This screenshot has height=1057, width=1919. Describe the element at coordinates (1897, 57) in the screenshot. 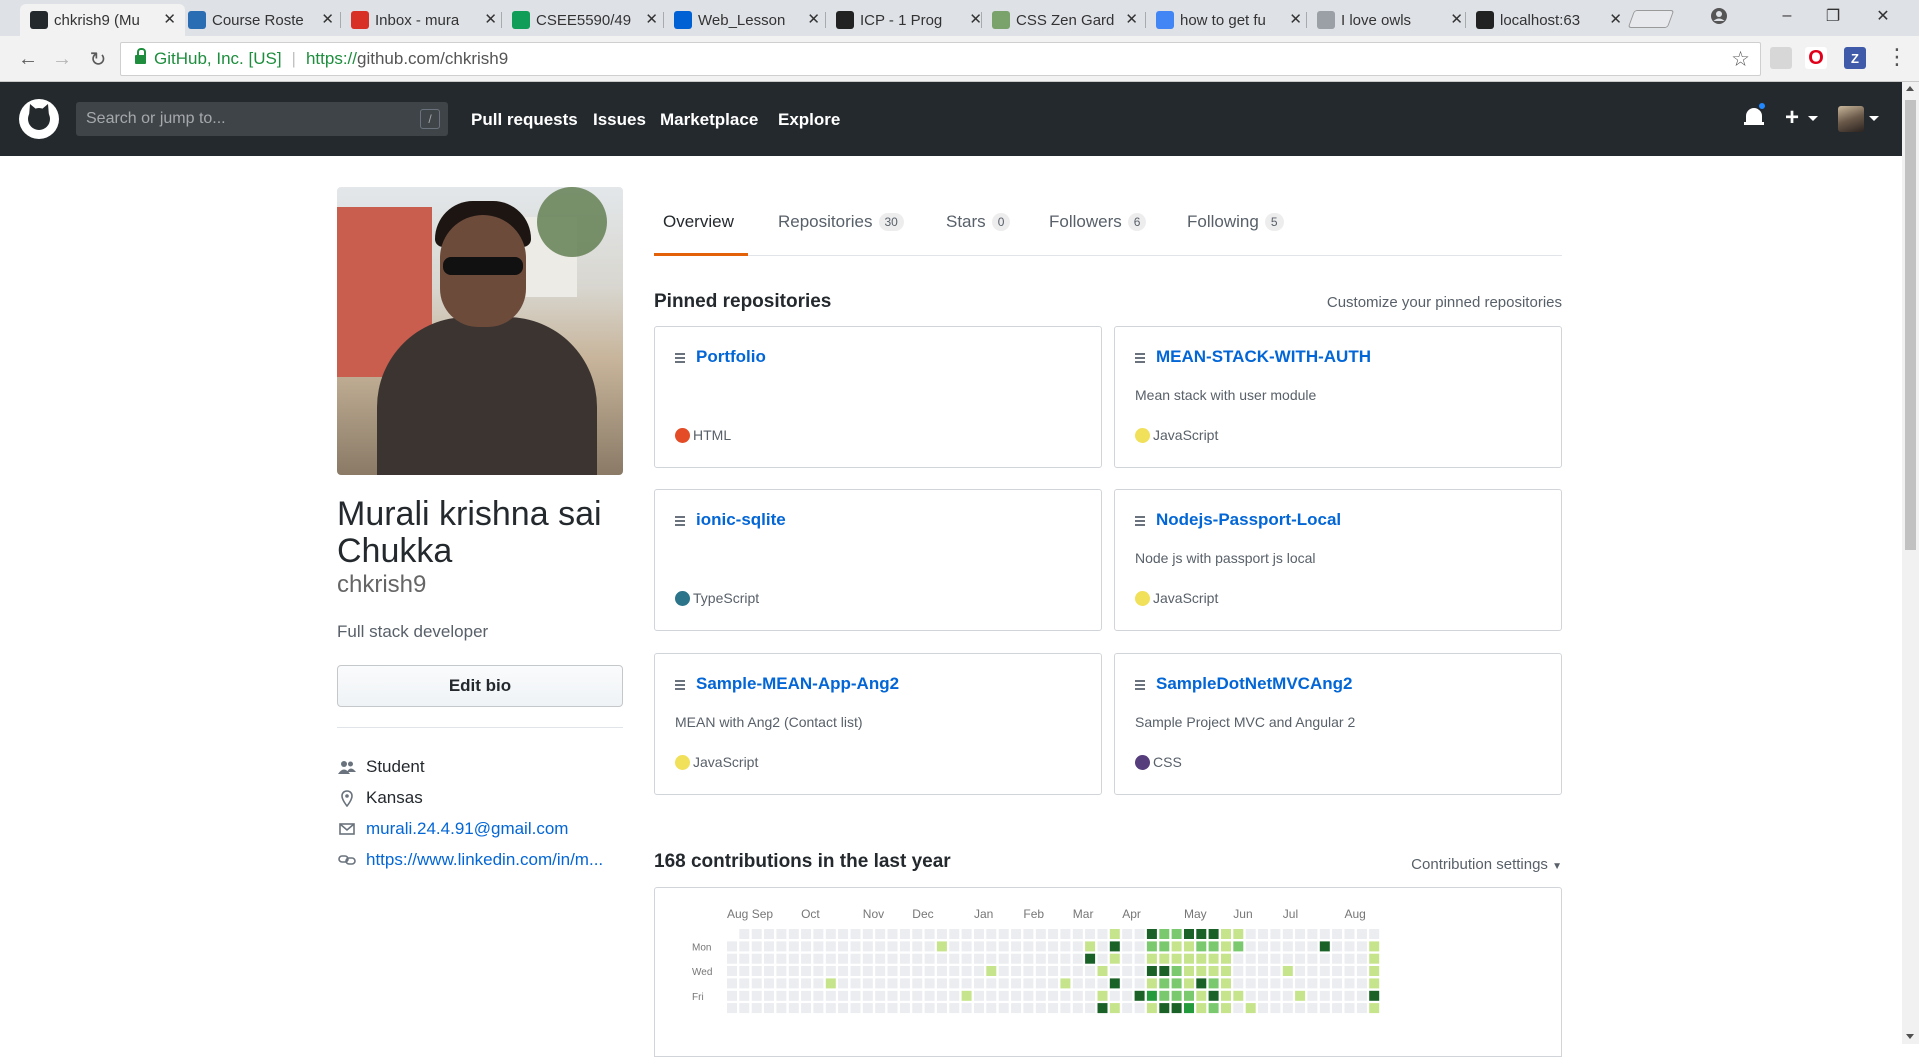

I see `browser-menu-icon: ⋮` at that location.